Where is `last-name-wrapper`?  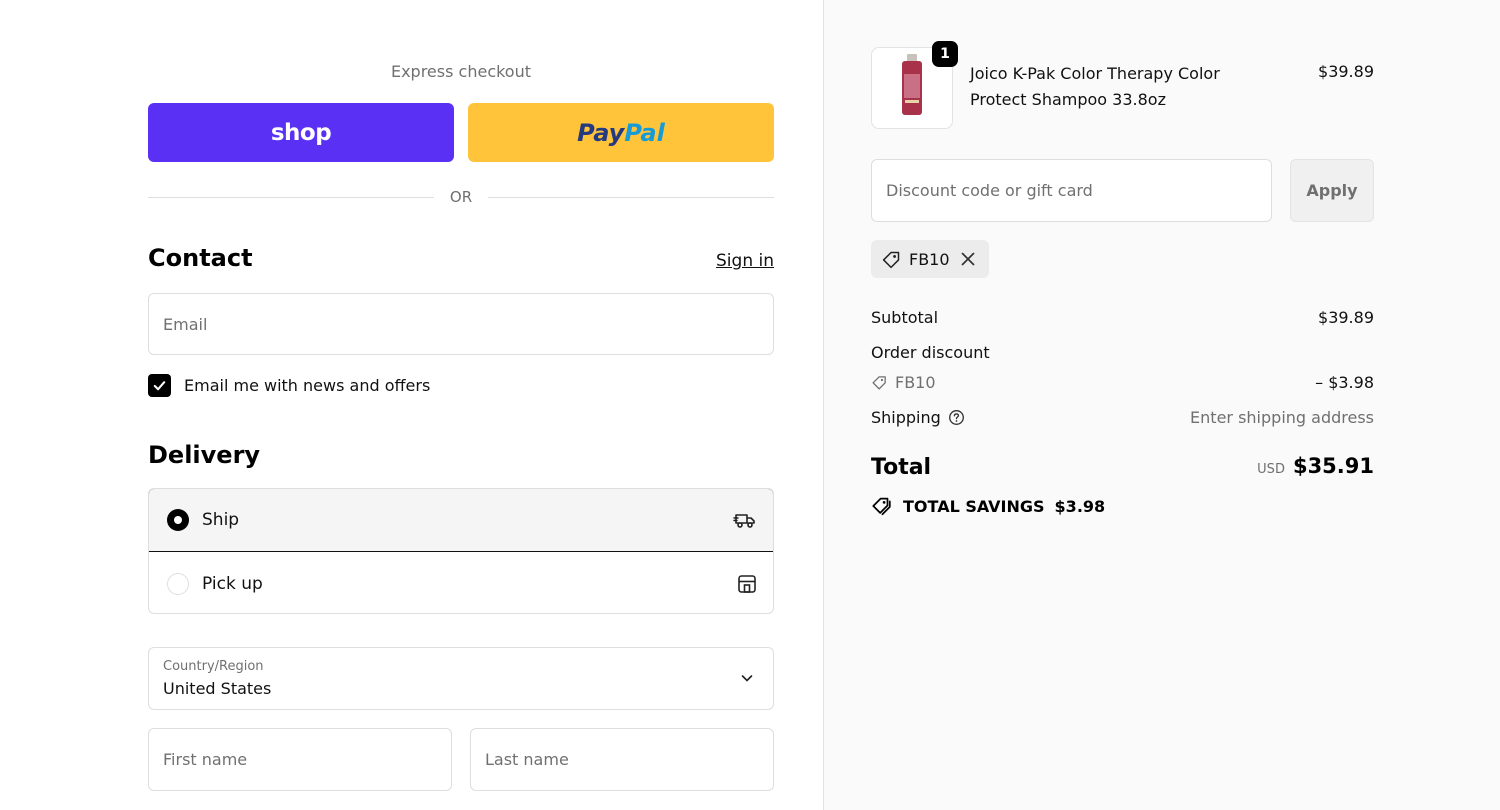 last-name-wrapper is located at coordinates (622, 759).